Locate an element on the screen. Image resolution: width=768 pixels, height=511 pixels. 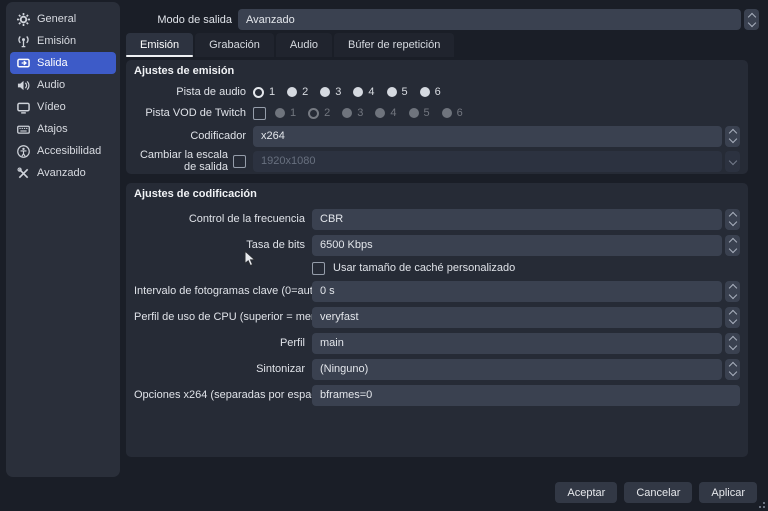
vod-radio-2-selected is located at coordinates (314, 113).